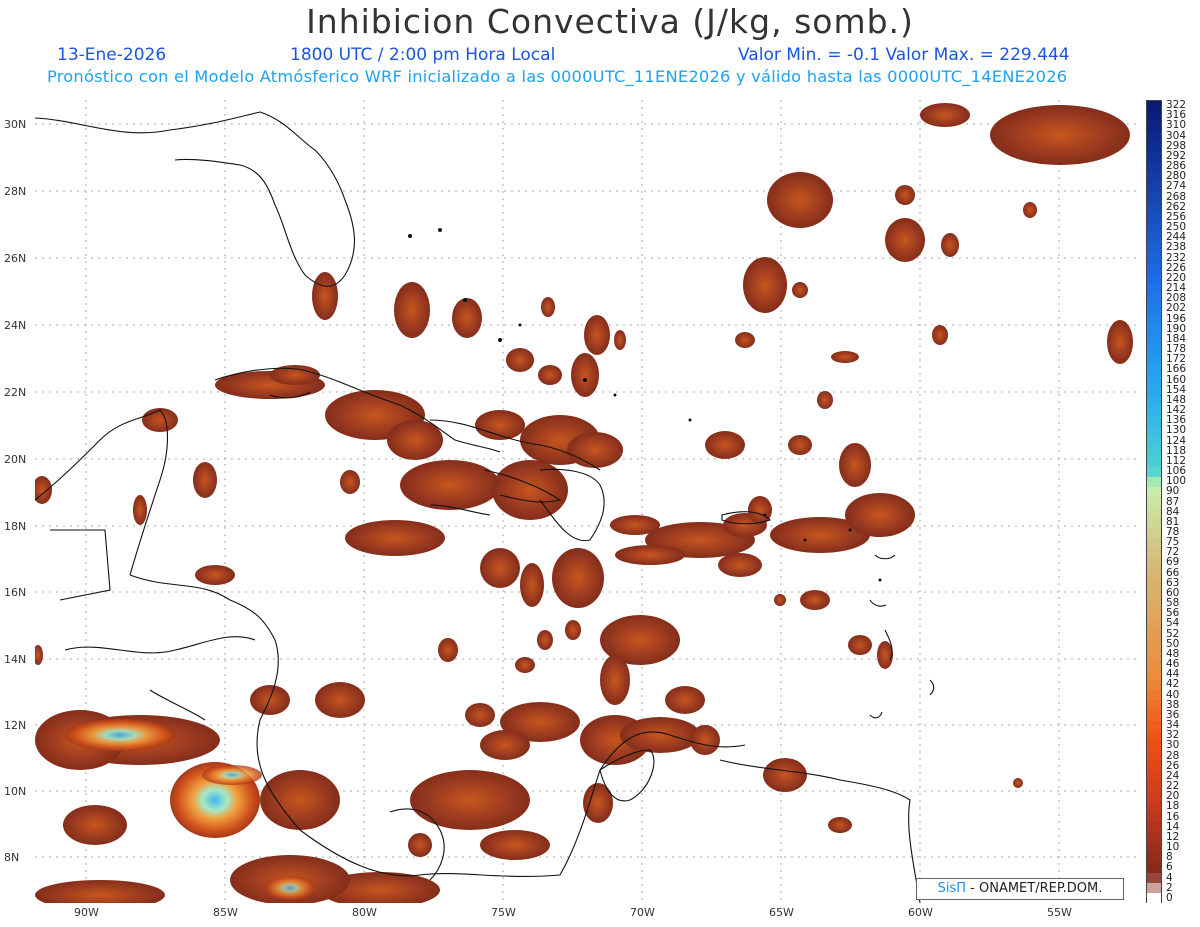 This screenshot has height=927, width=1200. I want to click on lat-label-26n: 26N, so click(15, 258).